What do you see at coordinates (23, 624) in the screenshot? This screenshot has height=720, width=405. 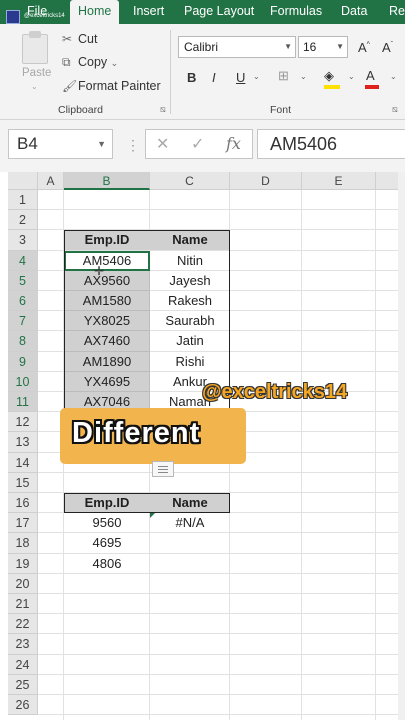 I see `row-header-22: 22` at bounding box center [23, 624].